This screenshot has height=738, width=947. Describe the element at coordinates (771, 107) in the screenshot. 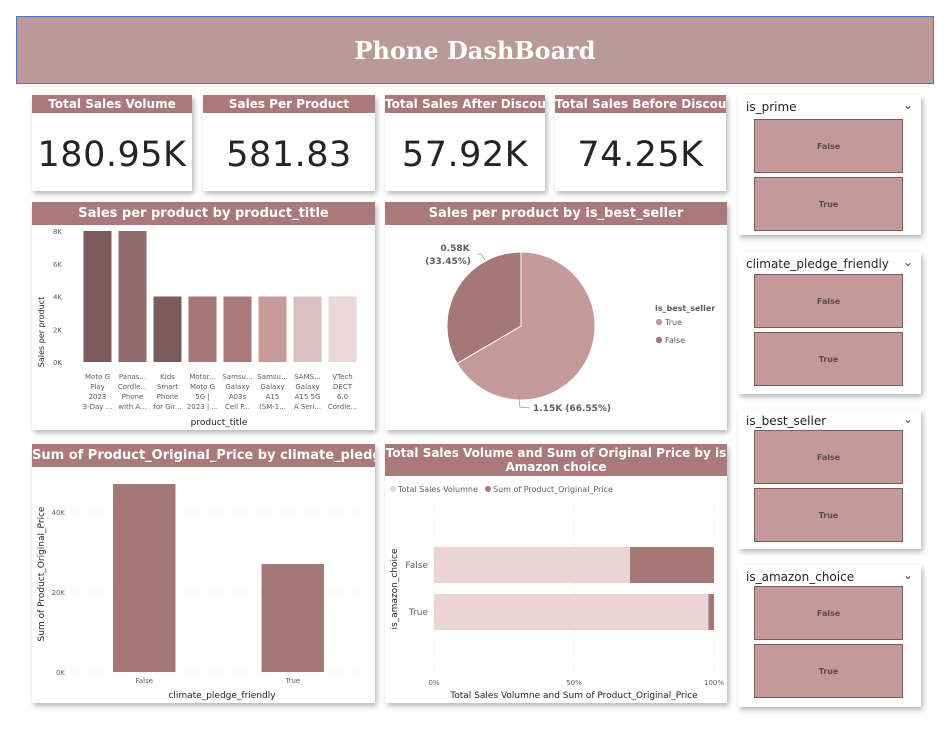

I see `slicer-title: is_prime` at that location.